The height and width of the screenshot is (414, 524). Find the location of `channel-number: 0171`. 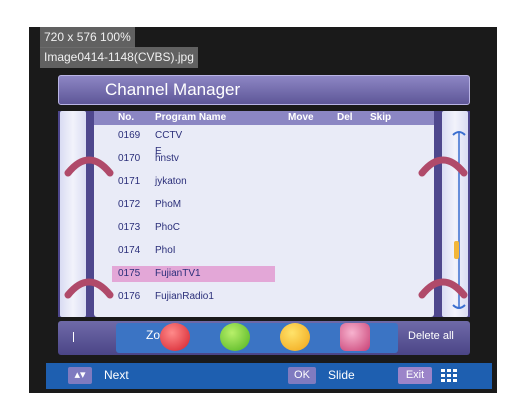

channel-number: 0171 is located at coordinates (129, 181).